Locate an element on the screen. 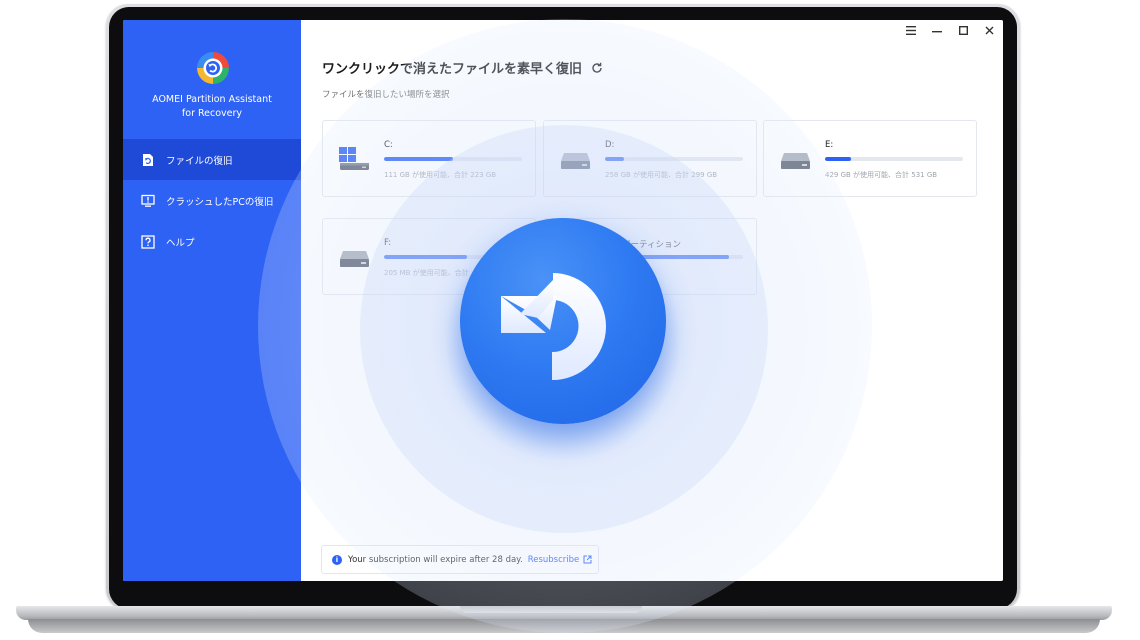  page-subtitle: ファイルを復旧したい場所を選択 is located at coordinates (386, 95).